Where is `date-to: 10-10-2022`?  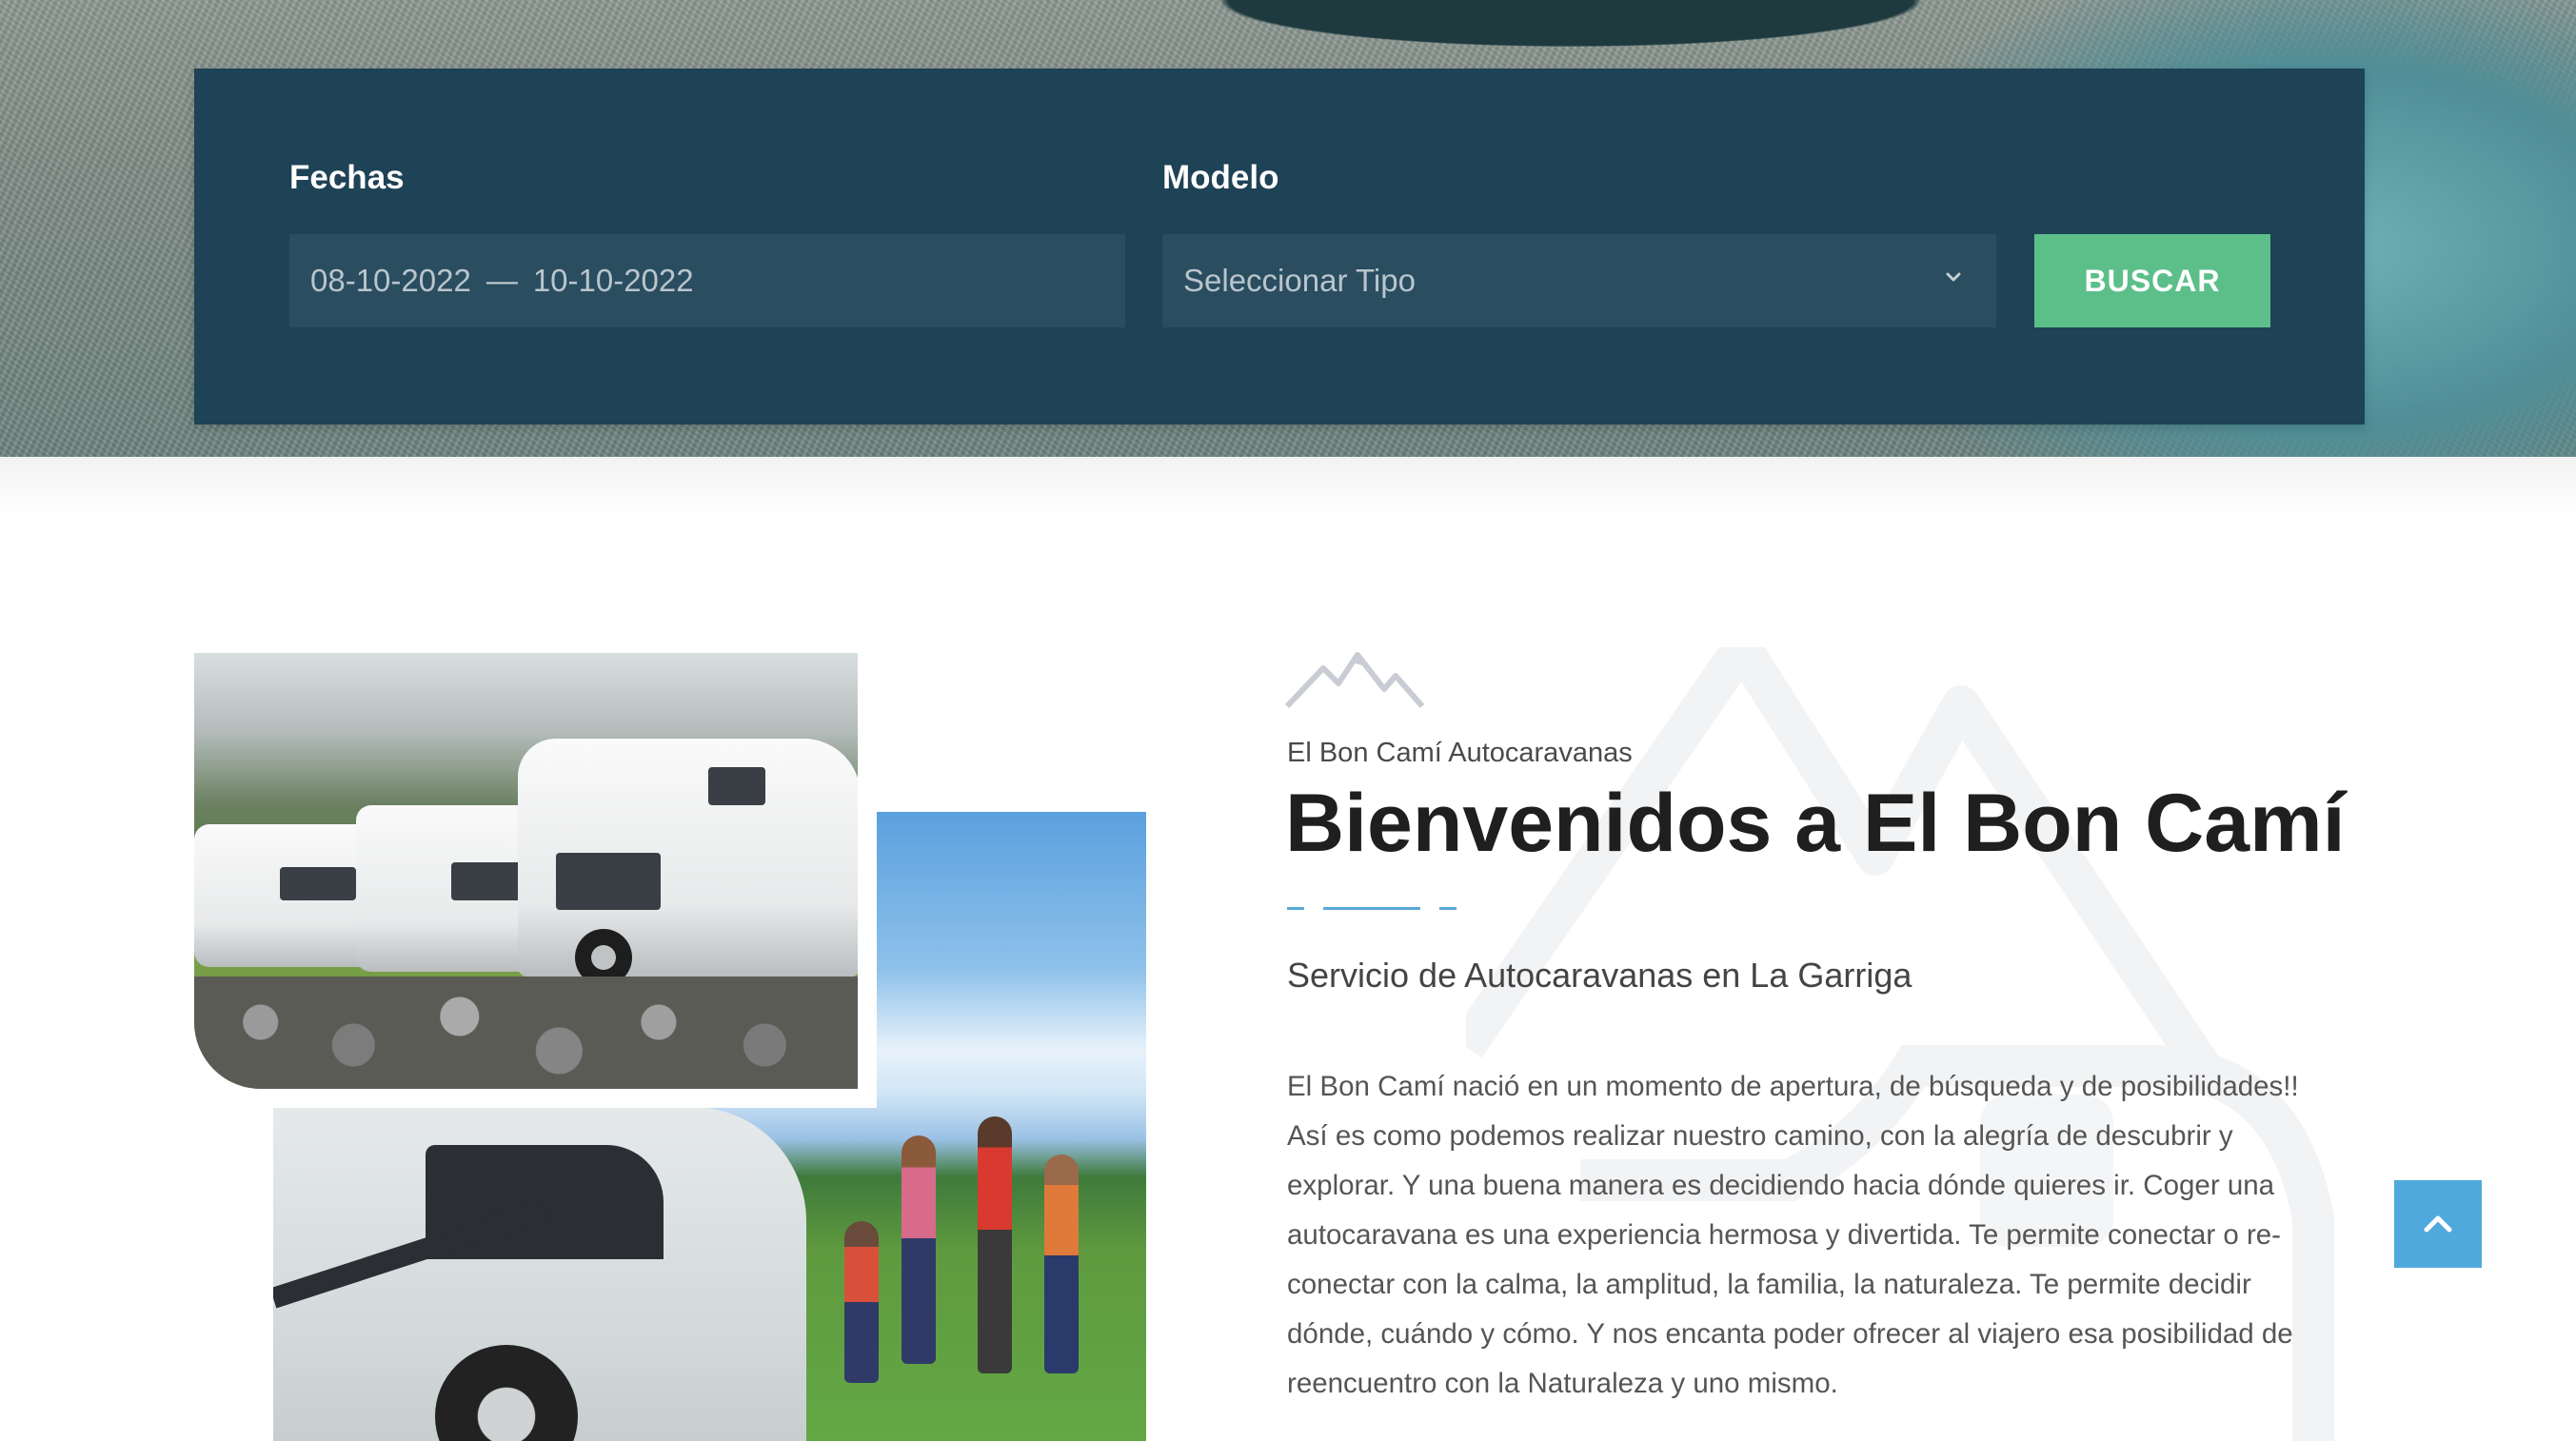
date-to: 10-10-2022 is located at coordinates (613, 280).